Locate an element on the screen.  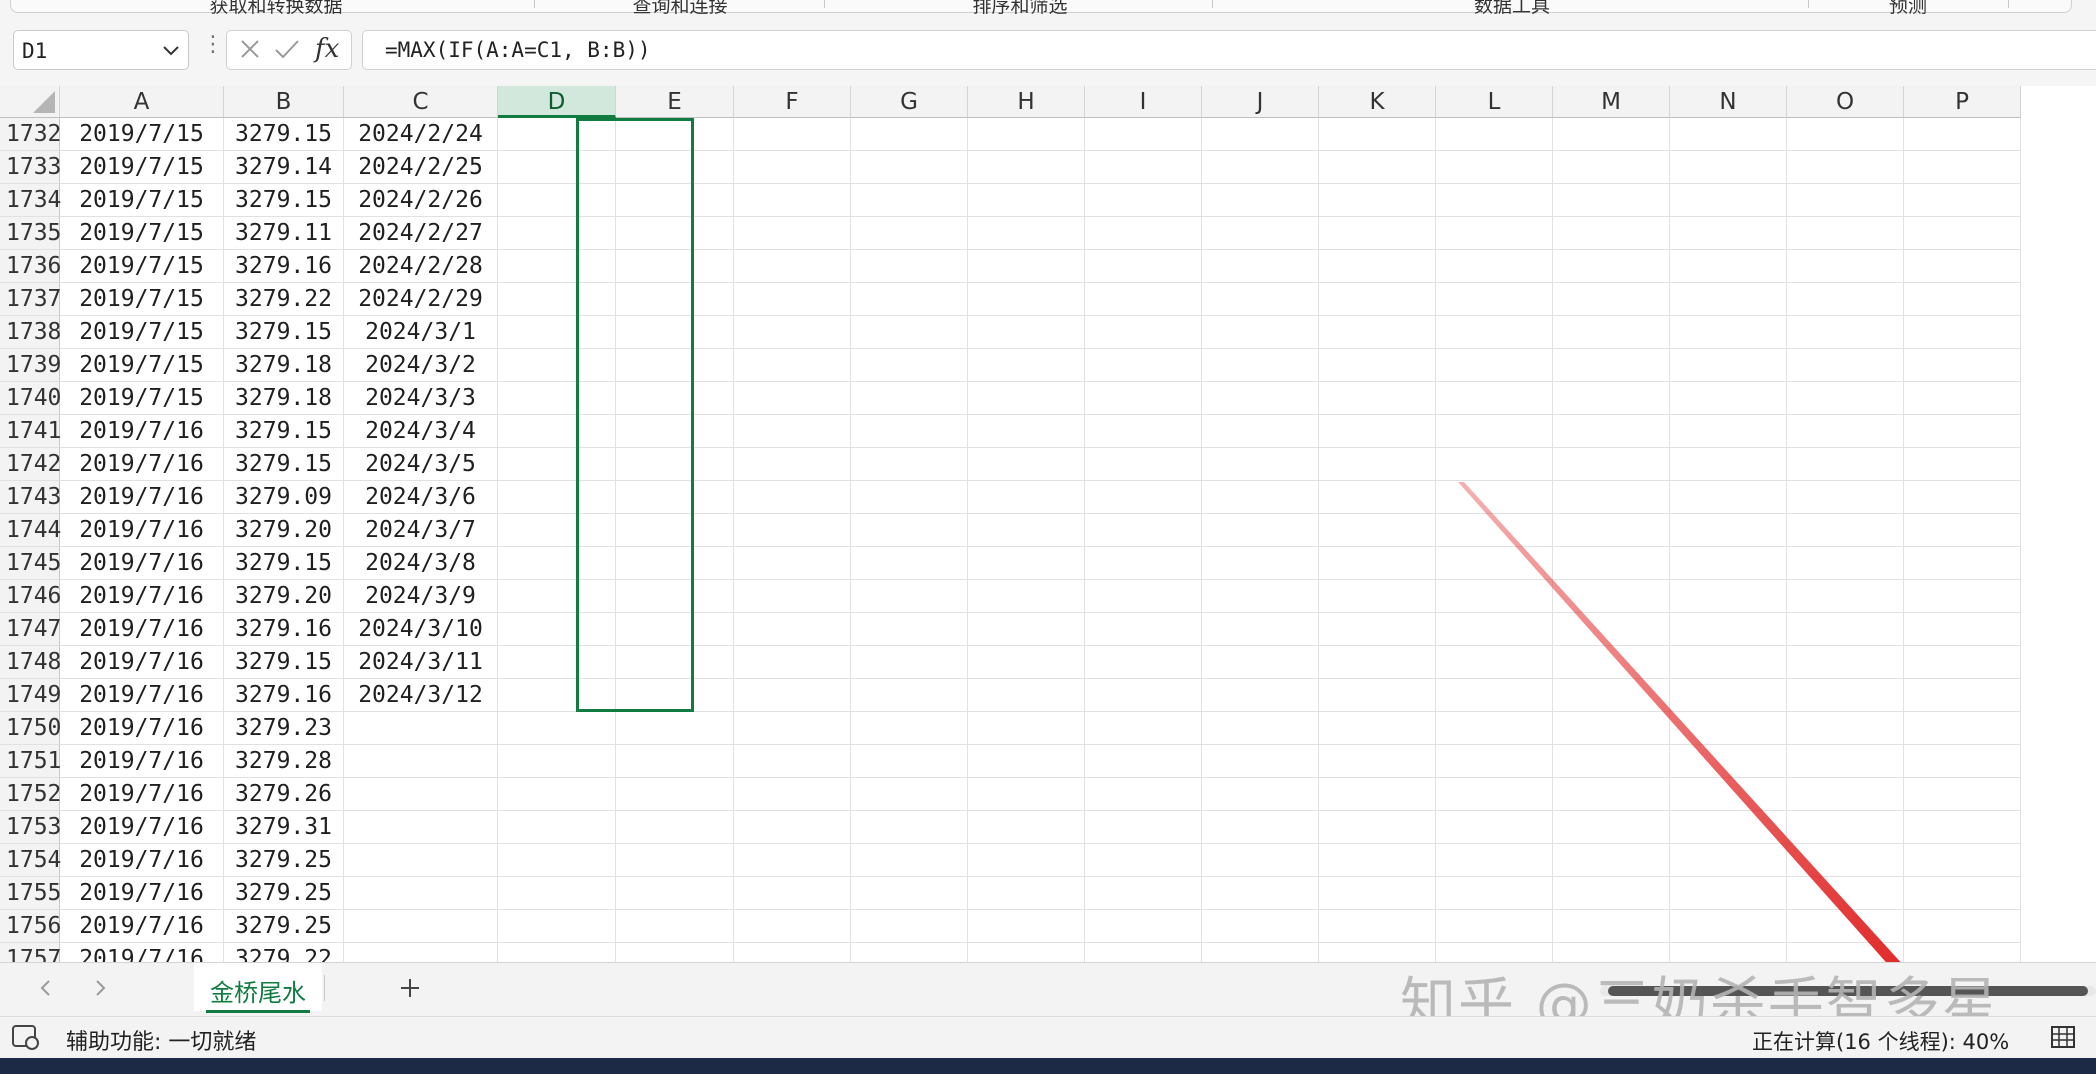
cell-b: 3279.09 is located at coordinates (284, 497).